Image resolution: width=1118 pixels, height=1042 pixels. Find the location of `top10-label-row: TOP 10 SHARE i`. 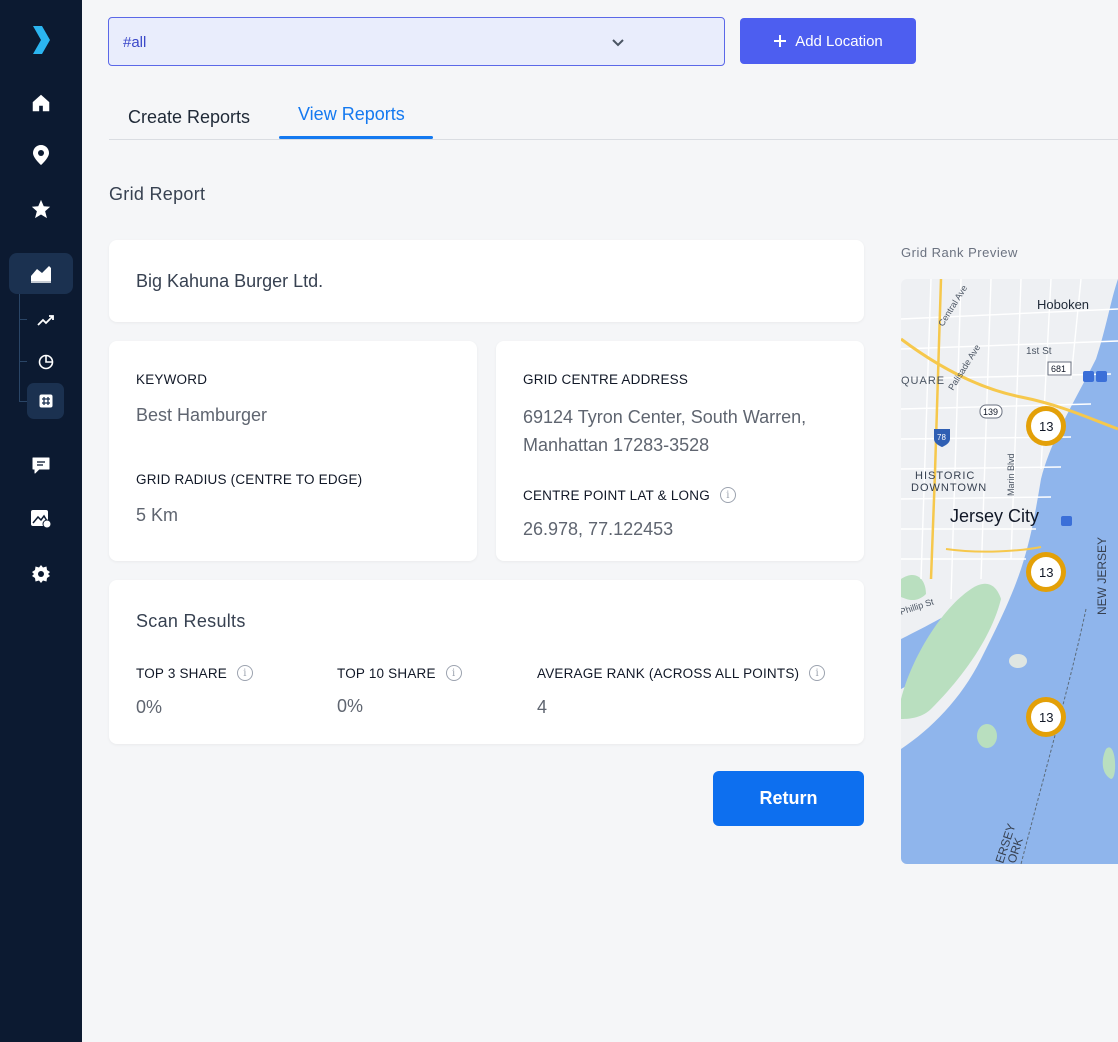

top10-label-row: TOP 10 SHARE i is located at coordinates (399, 673).